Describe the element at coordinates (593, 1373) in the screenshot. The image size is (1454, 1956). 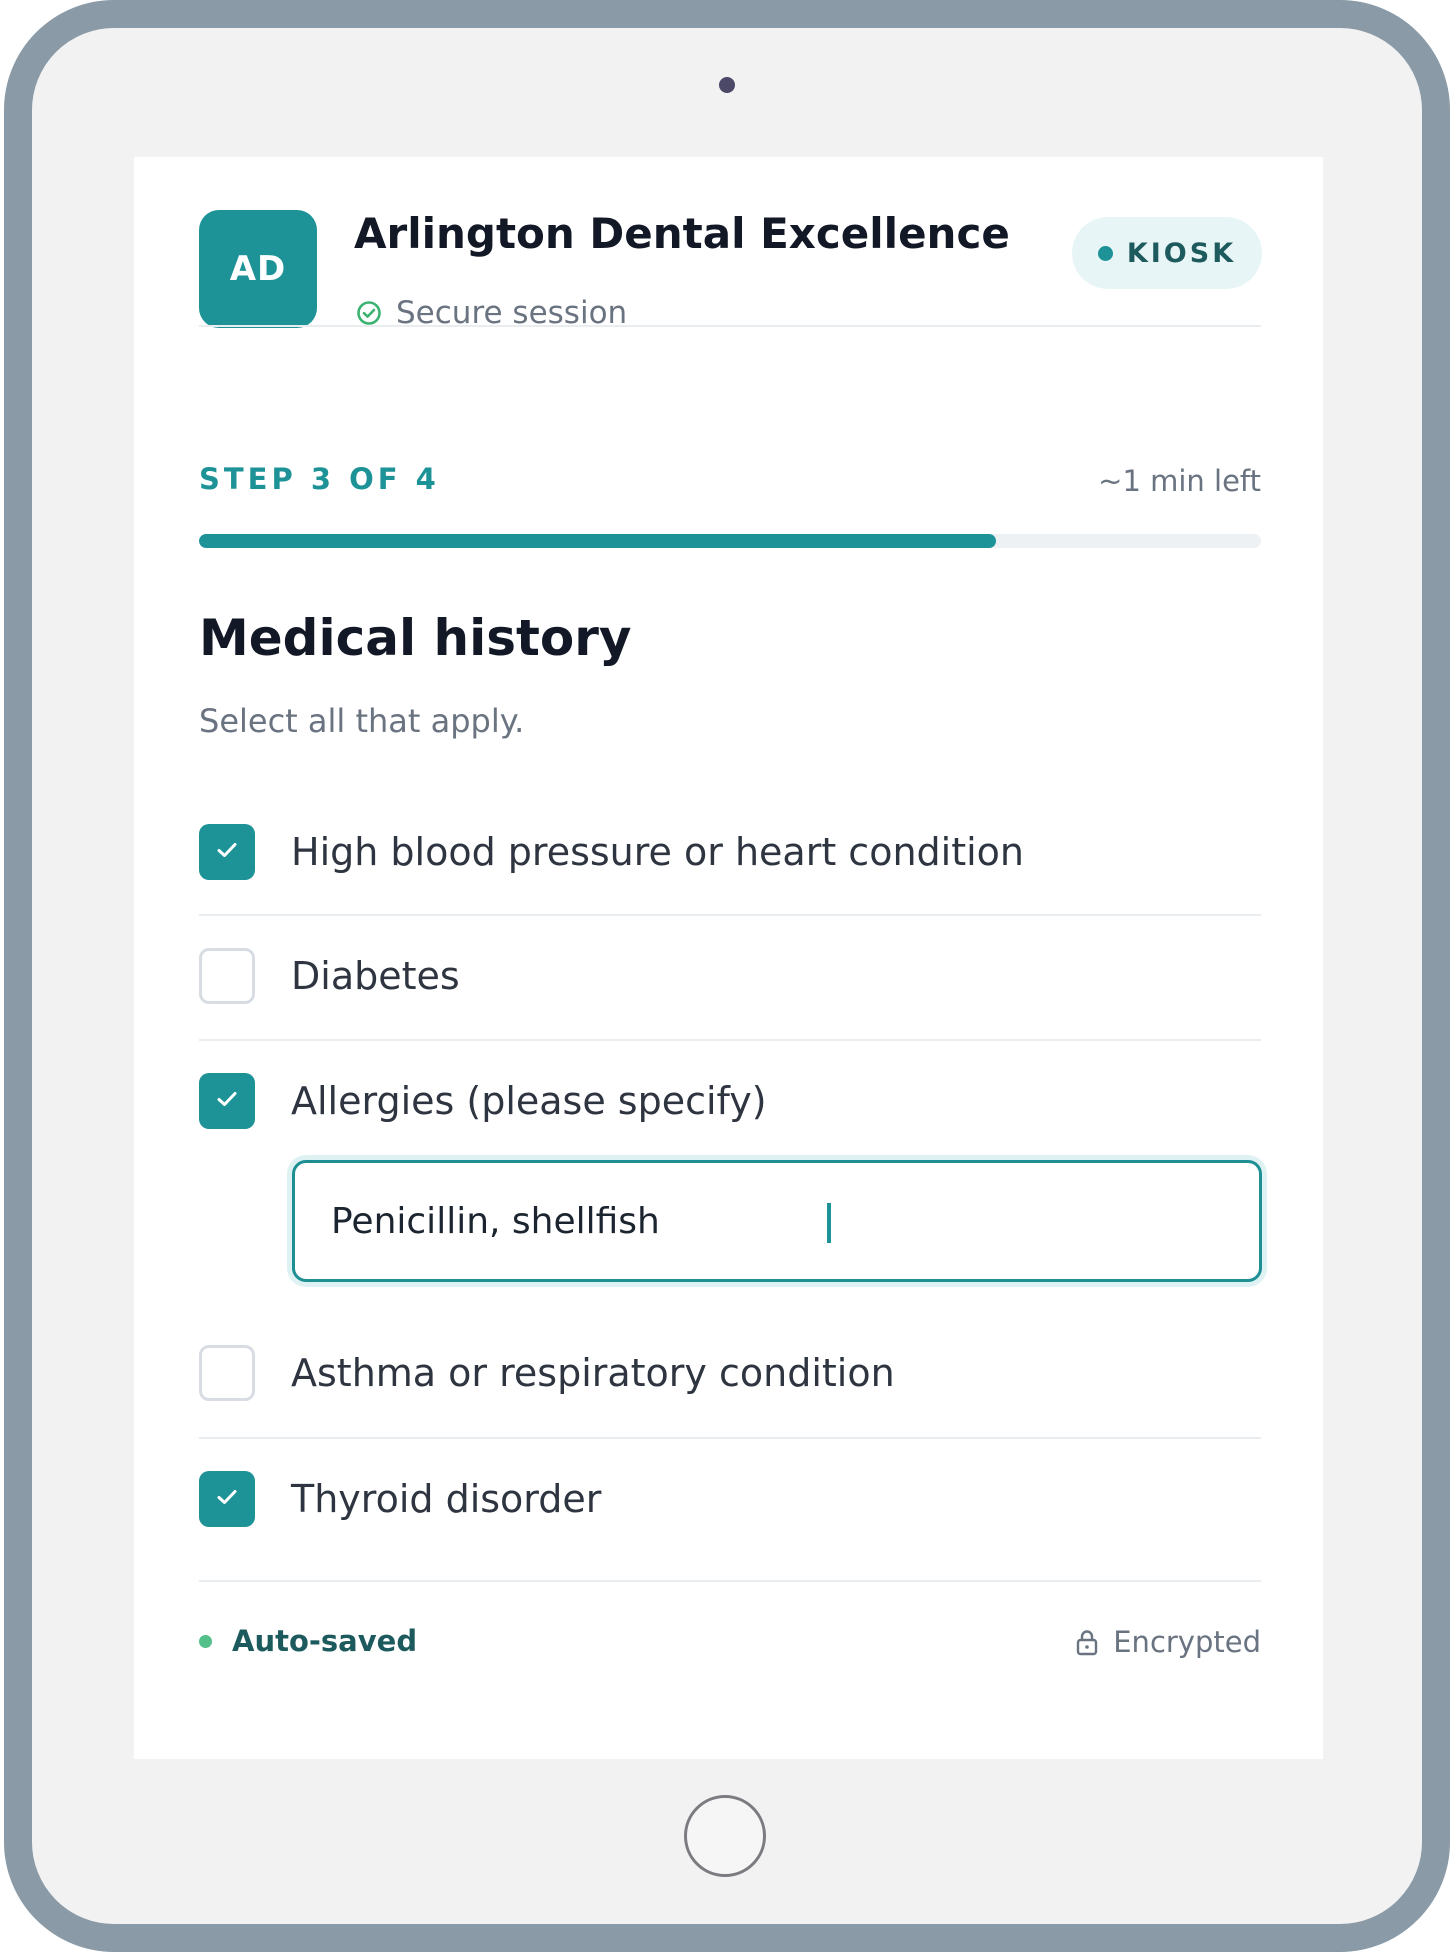
I see `option-label: Asthma or respiratory condition` at that location.